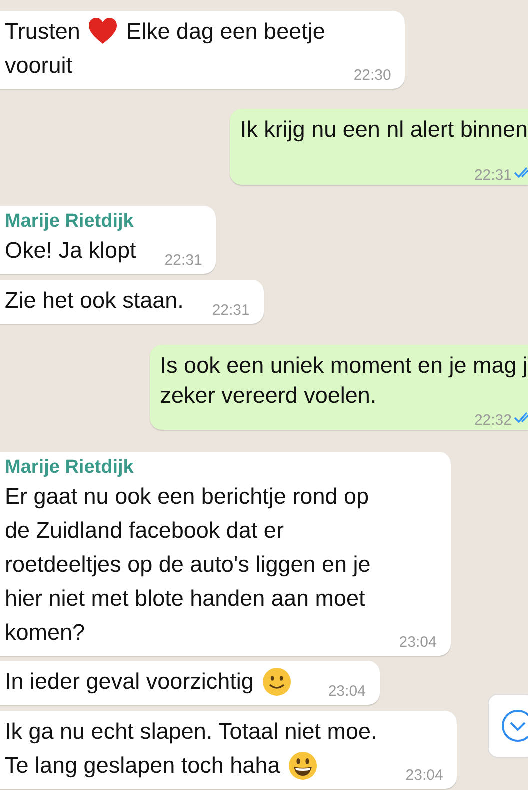 The width and height of the screenshot is (528, 790). What do you see at coordinates (39, 66) in the screenshot?
I see `message-text: vooruit` at bounding box center [39, 66].